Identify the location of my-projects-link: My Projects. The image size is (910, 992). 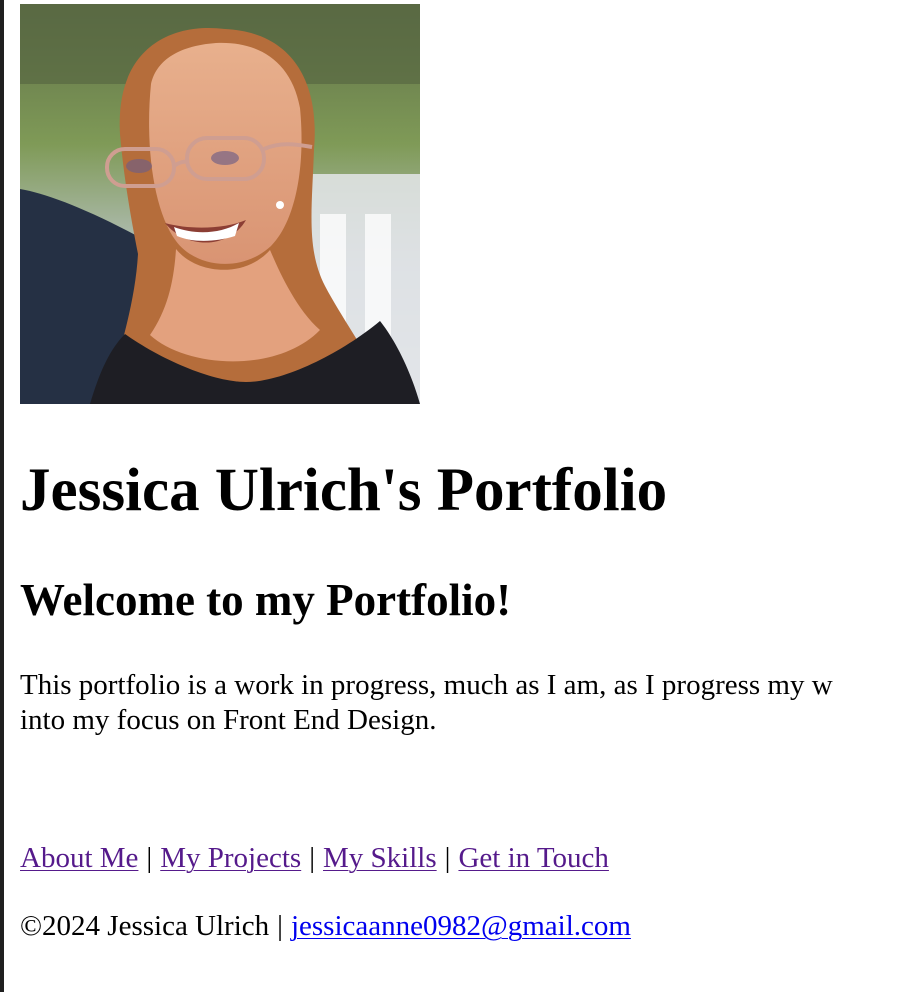
(230, 858).